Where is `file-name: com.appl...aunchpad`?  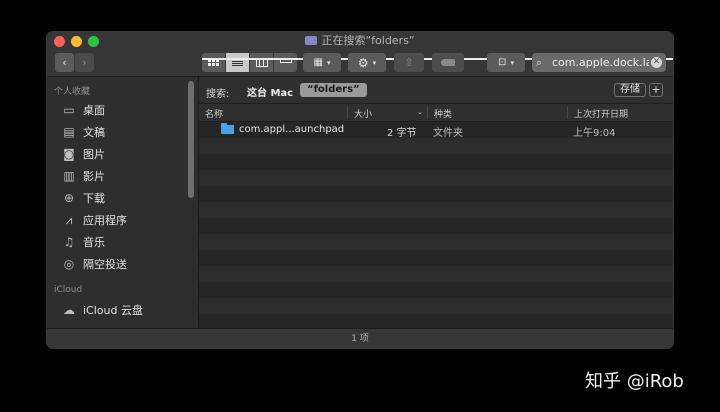
file-name: com.appl...aunchpad is located at coordinates (292, 129).